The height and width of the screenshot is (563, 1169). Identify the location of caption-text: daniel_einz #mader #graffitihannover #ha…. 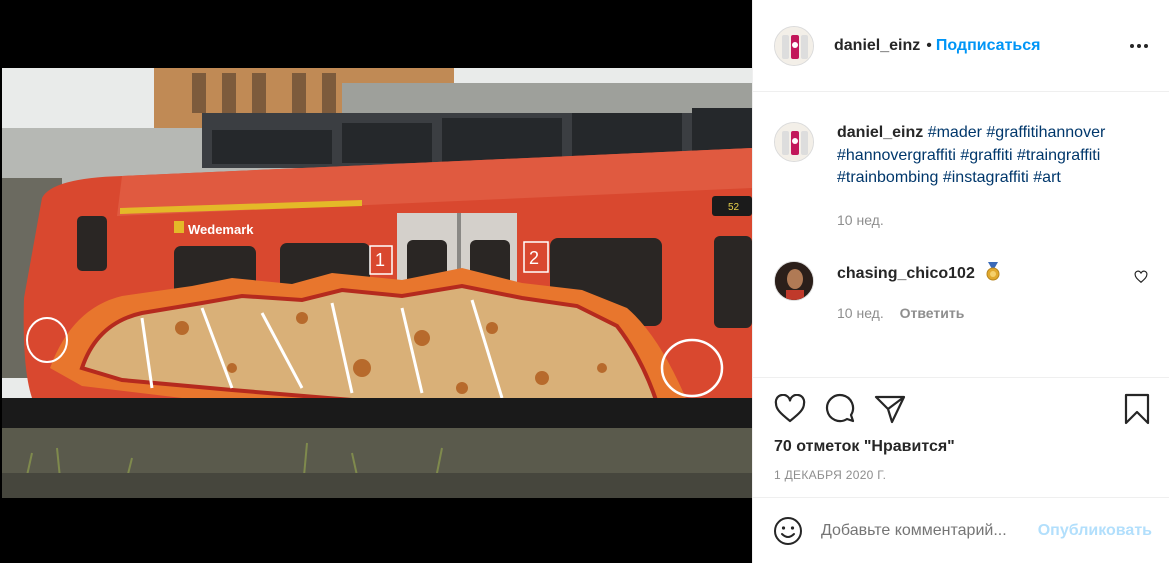
(992, 156).